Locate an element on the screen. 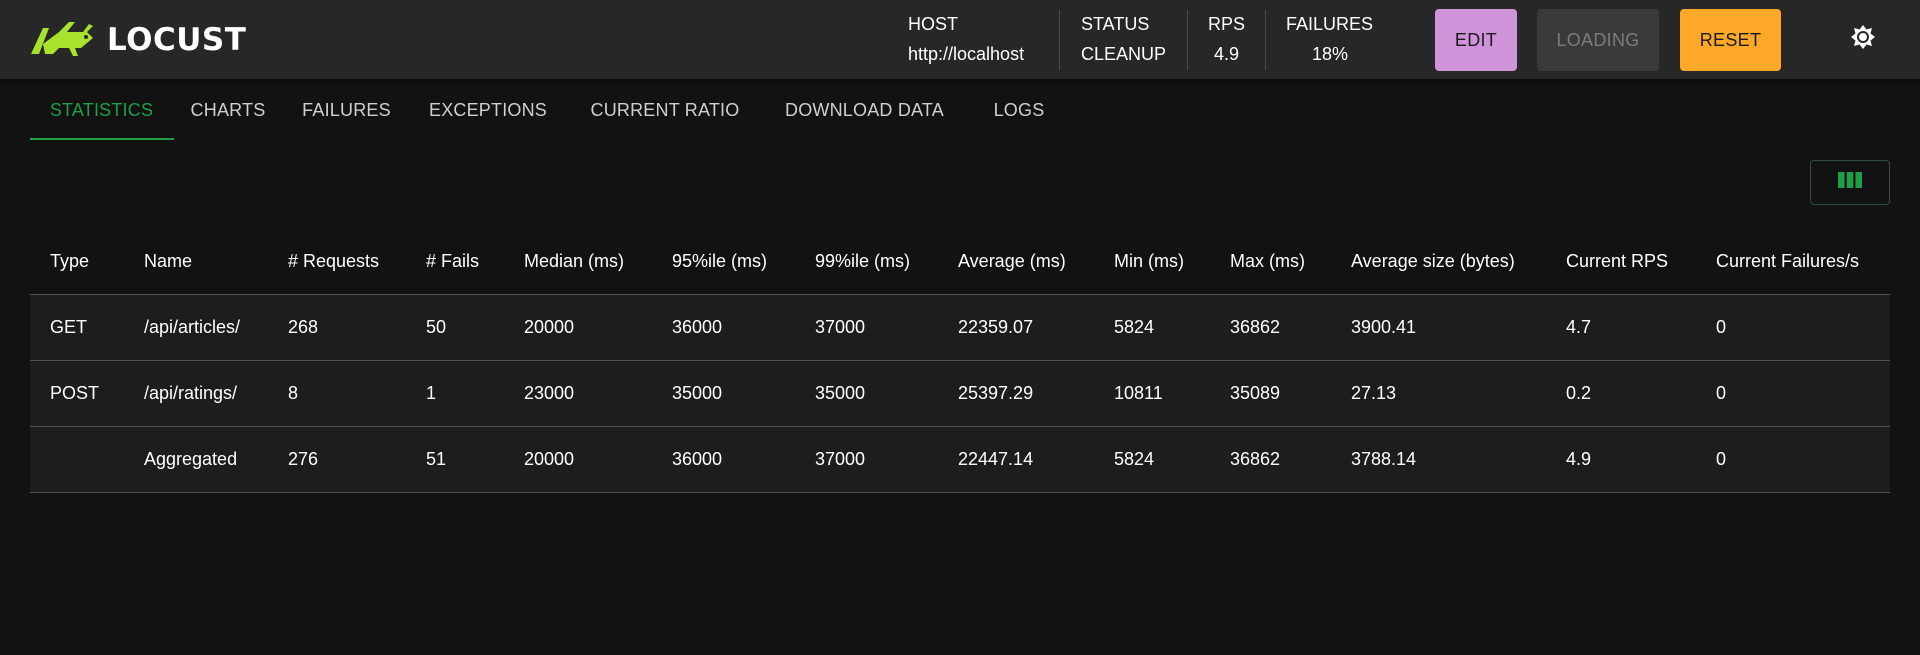 This screenshot has width=1920, height=655. tab-current-ratio: CURRENT RATIO is located at coordinates (665, 110).